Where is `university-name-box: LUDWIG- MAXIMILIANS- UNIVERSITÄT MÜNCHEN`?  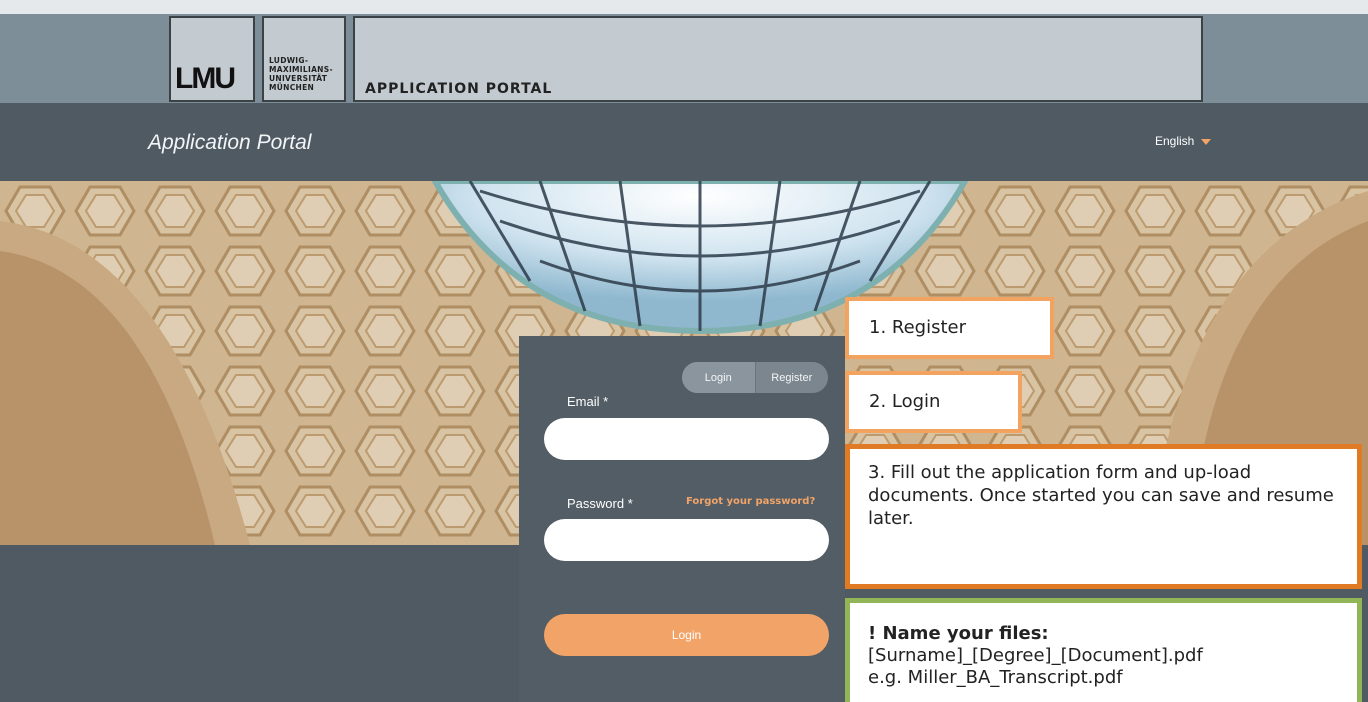
university-name-box: LUDWIG- MAXIMILIANS- UNIVERSITÄT MÜNCHEN is located at coordinates (304, 59).